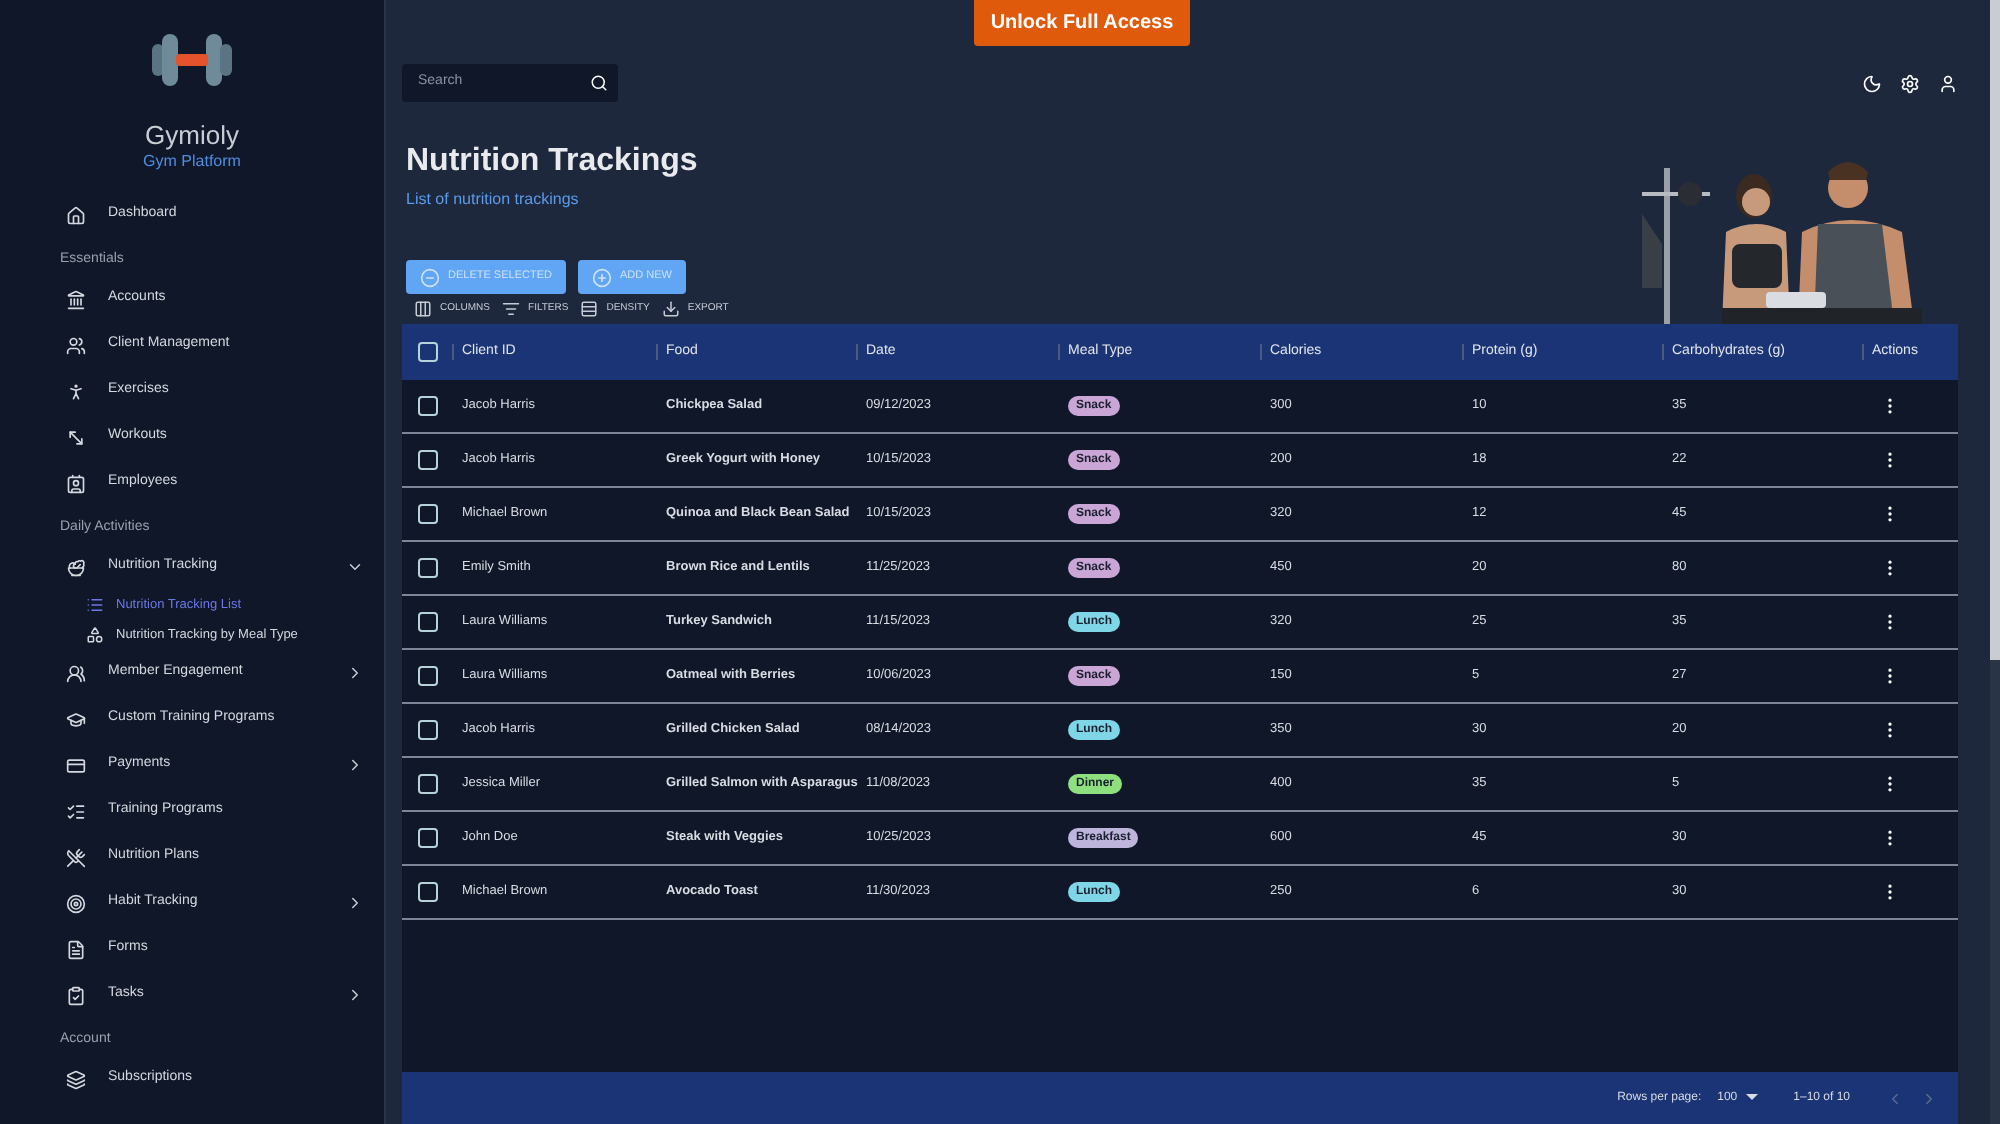  Describe the element at coordinates (76, 567) in the screenshot. I see `bowl-icon` at that location.